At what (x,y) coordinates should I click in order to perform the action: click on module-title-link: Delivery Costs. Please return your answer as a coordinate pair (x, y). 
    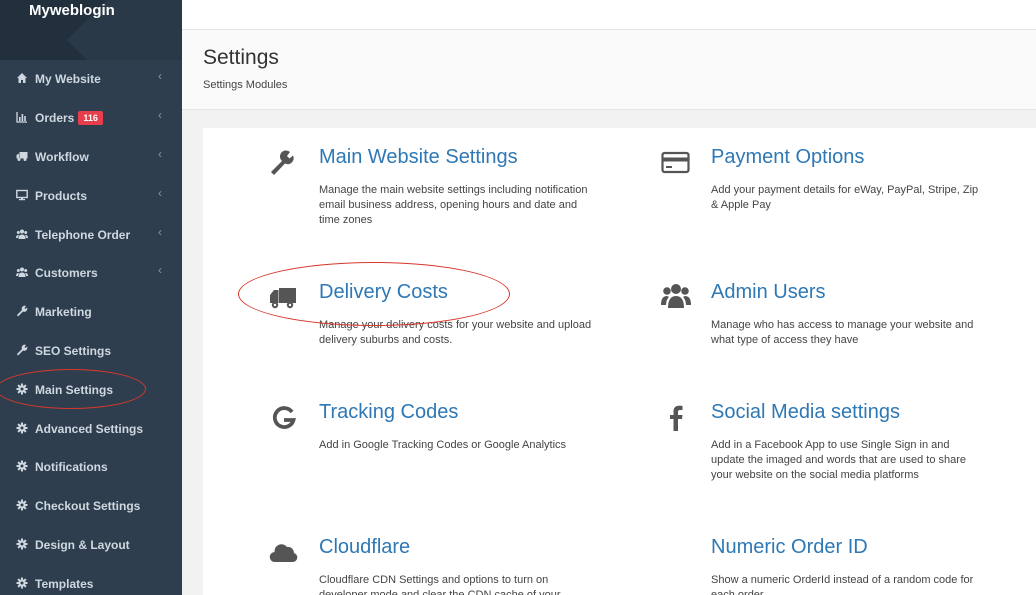
    Looking at the image, I should click on (383, 292).